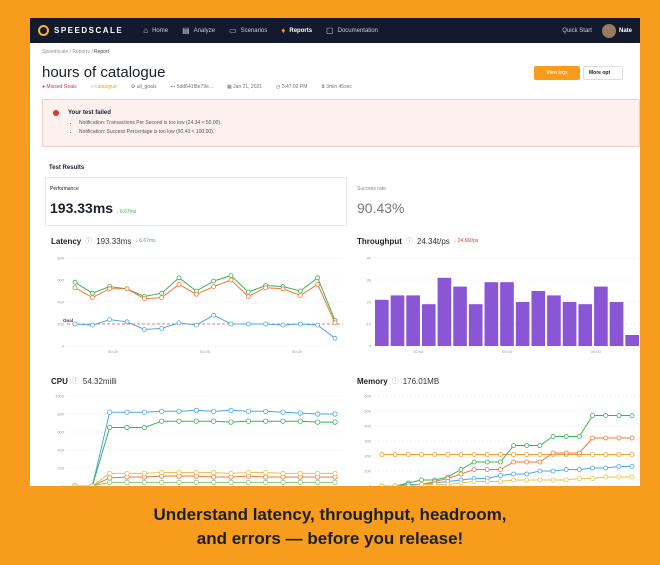 This screenshot has height=565, width=660. I want to click on breadcrumb-sep: /, so click(70, 52).